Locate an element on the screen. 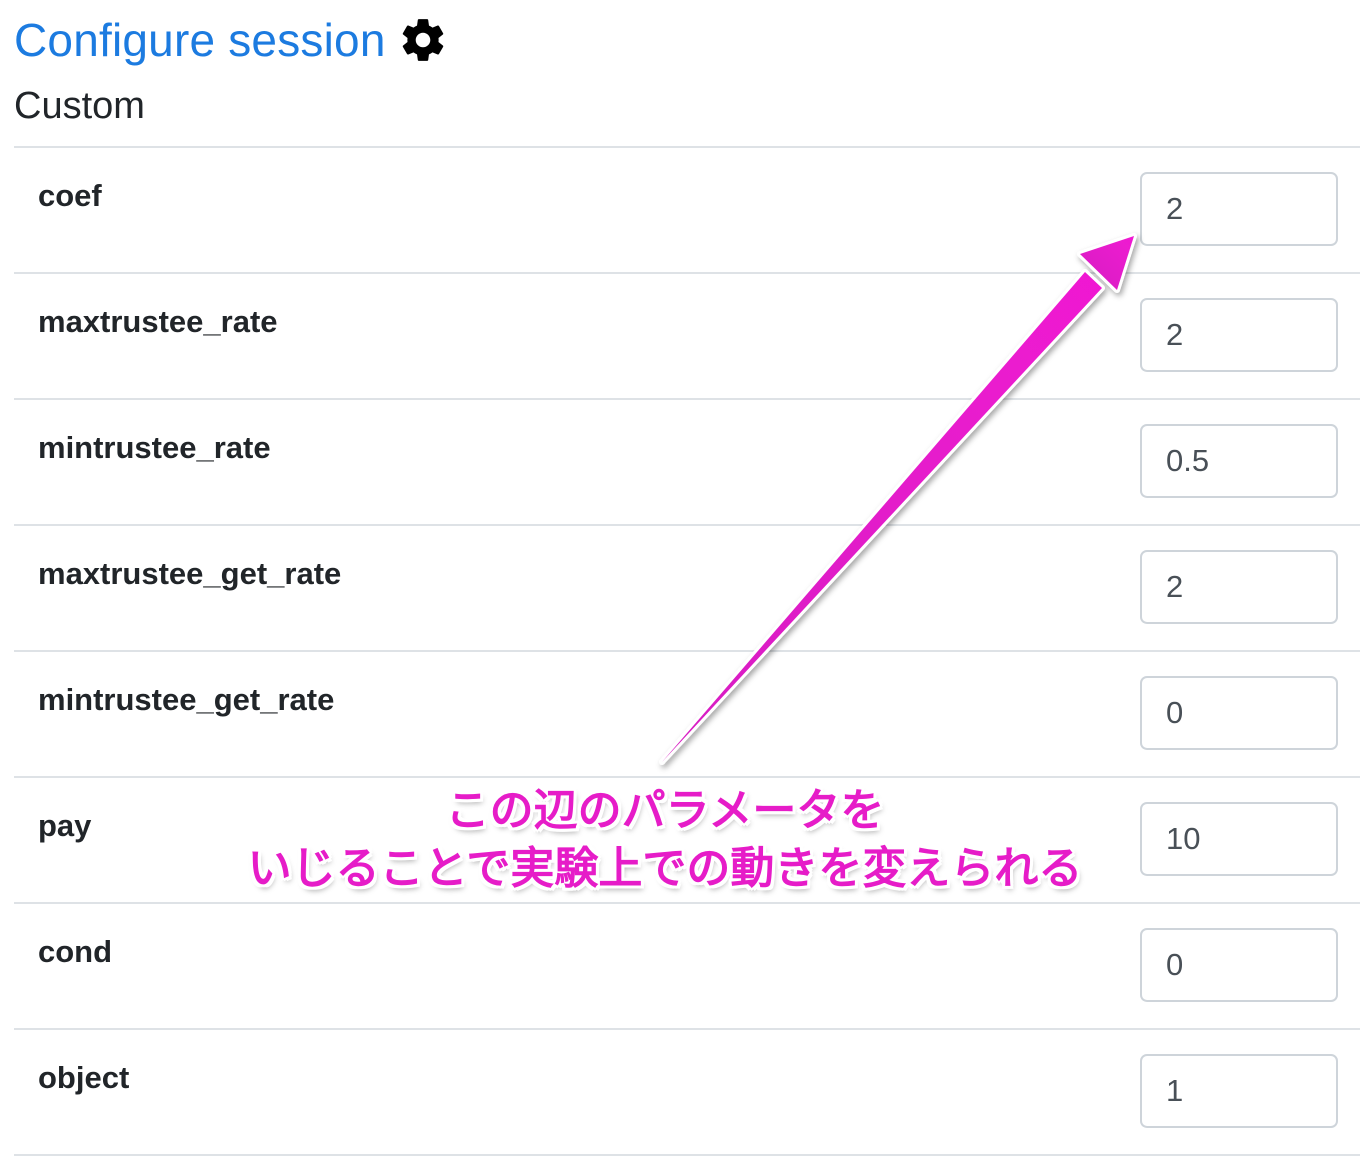 The image size is (1360, 1156). page-title-text: Configure session is located at coordinates (200, 40).